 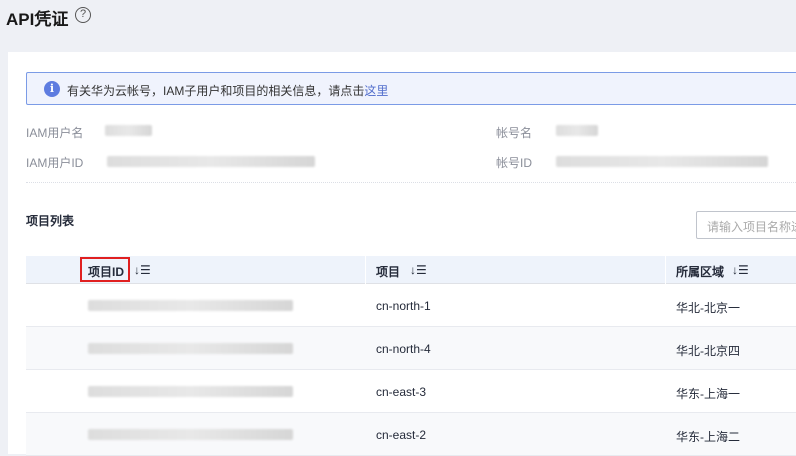 What do you see at coordinates (411, 182) in the screenshot?
I see `divider` at bounding box center [411, 182].